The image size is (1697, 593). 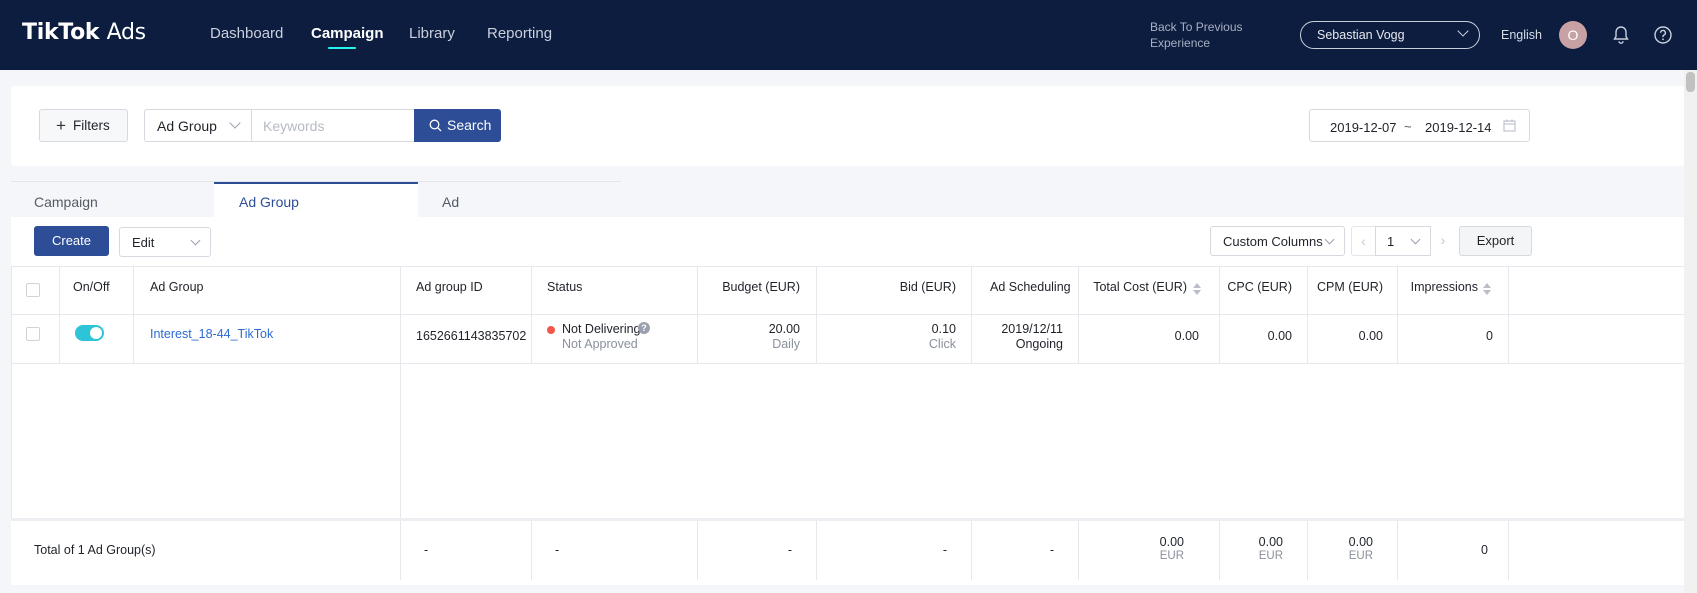 What do you see at coordinates (61, 125) in the screenshot?
I see `plus-icon: +` at bounding box center [61, 125].